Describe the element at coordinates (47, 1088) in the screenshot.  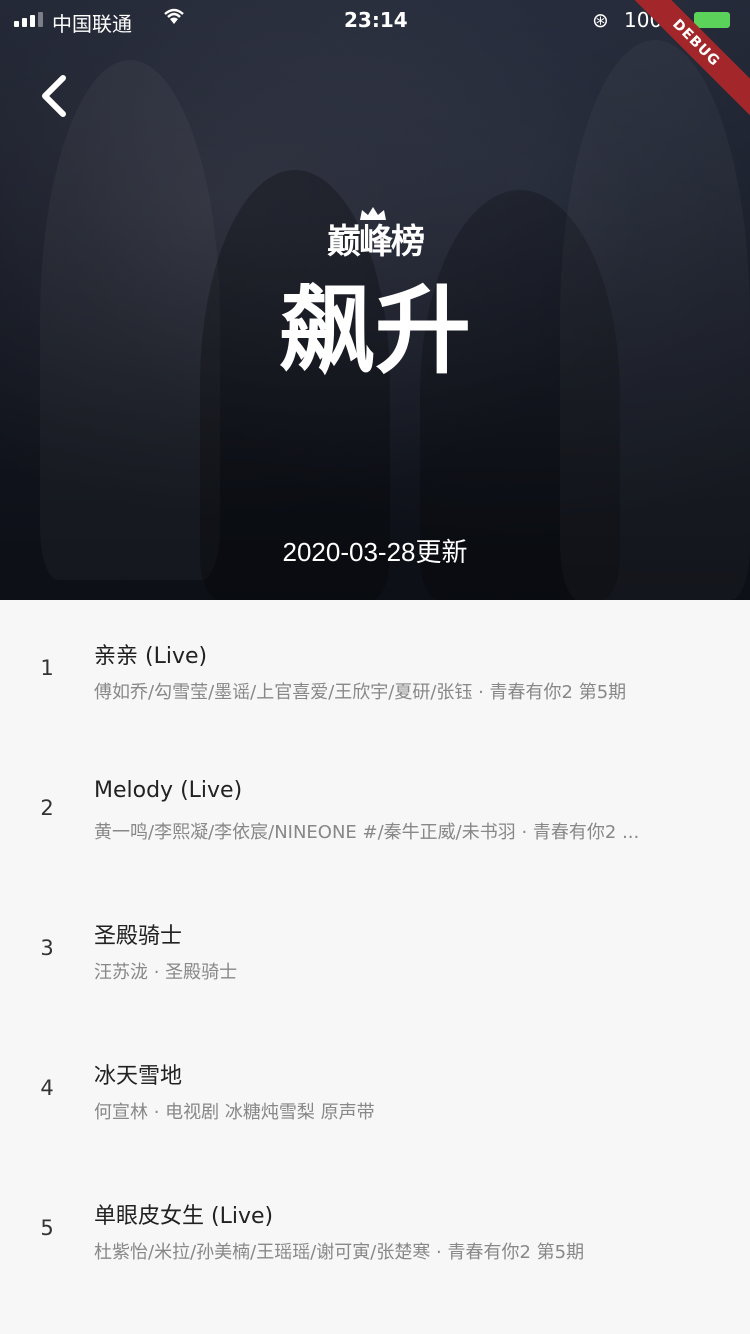
I see `song-rank: 4` at that location.